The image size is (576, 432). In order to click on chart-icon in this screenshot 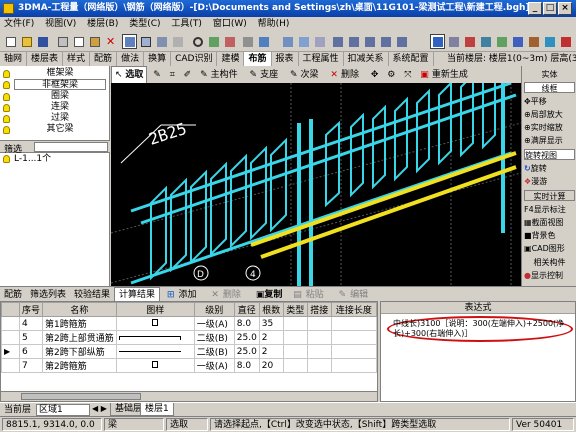, I will do `click(229, 41)`.